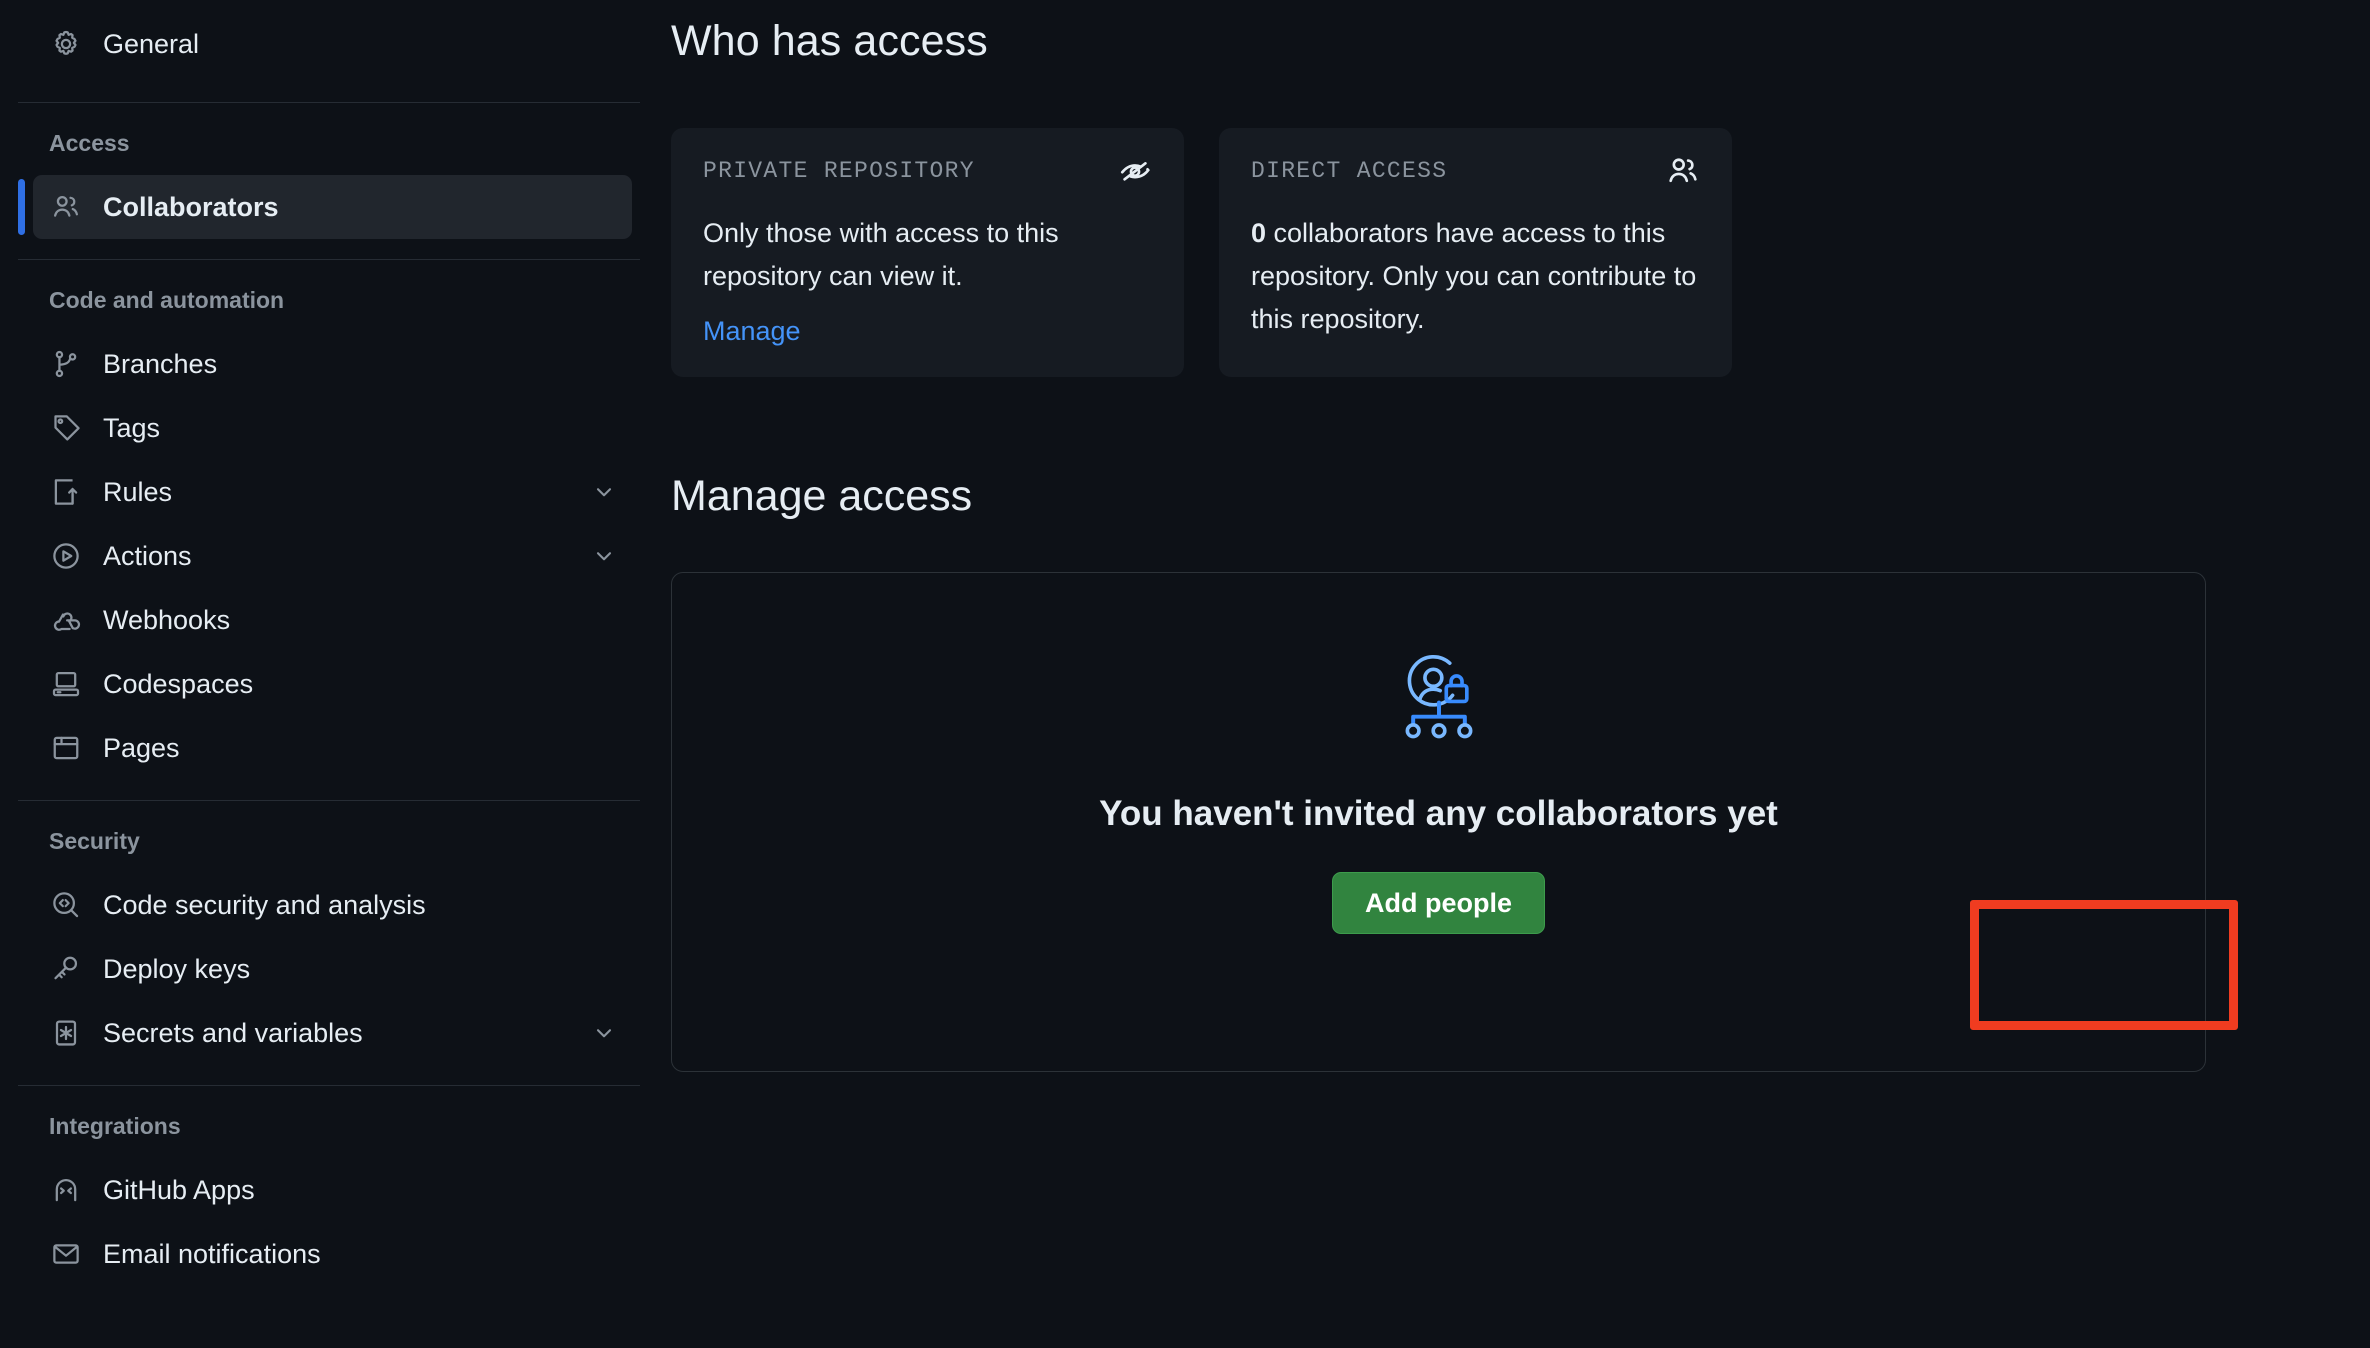 Image resolution: width=2370 pixels, height=1348 pixels. Describe the element at coordinates (212, 1253) in the screenshot. I see `sidebar-item-label: Email notifications` at that location.